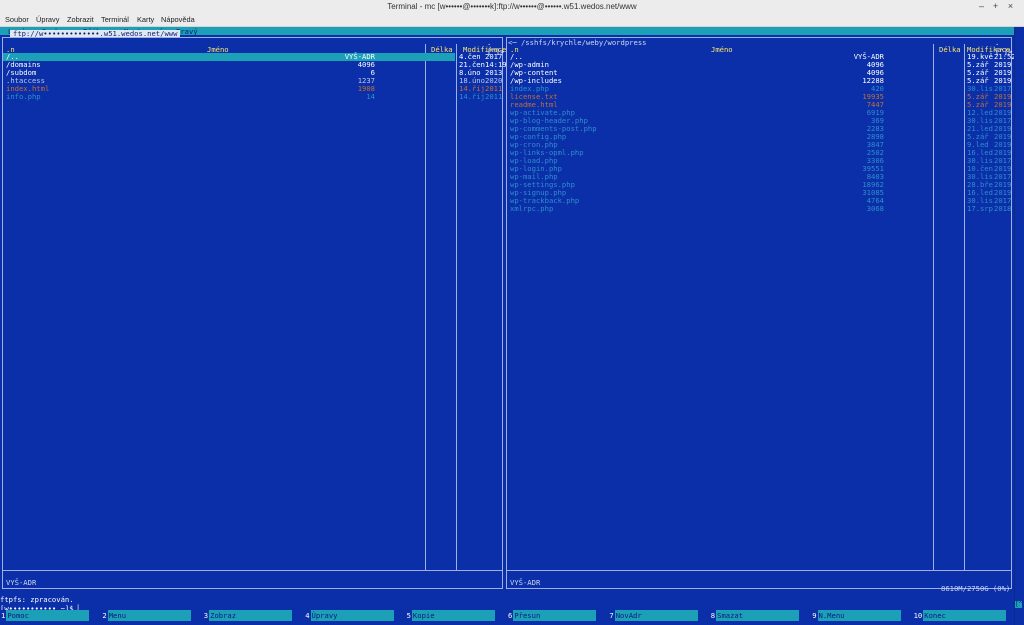 Image resolution: width=1024 pixels, height=625 pixels. What do you see at coordinates (759, 177) in the screenshot?
I see `file-row: wp-mail.php 8403 30.lis 2017` at bounding box center [759, 177].